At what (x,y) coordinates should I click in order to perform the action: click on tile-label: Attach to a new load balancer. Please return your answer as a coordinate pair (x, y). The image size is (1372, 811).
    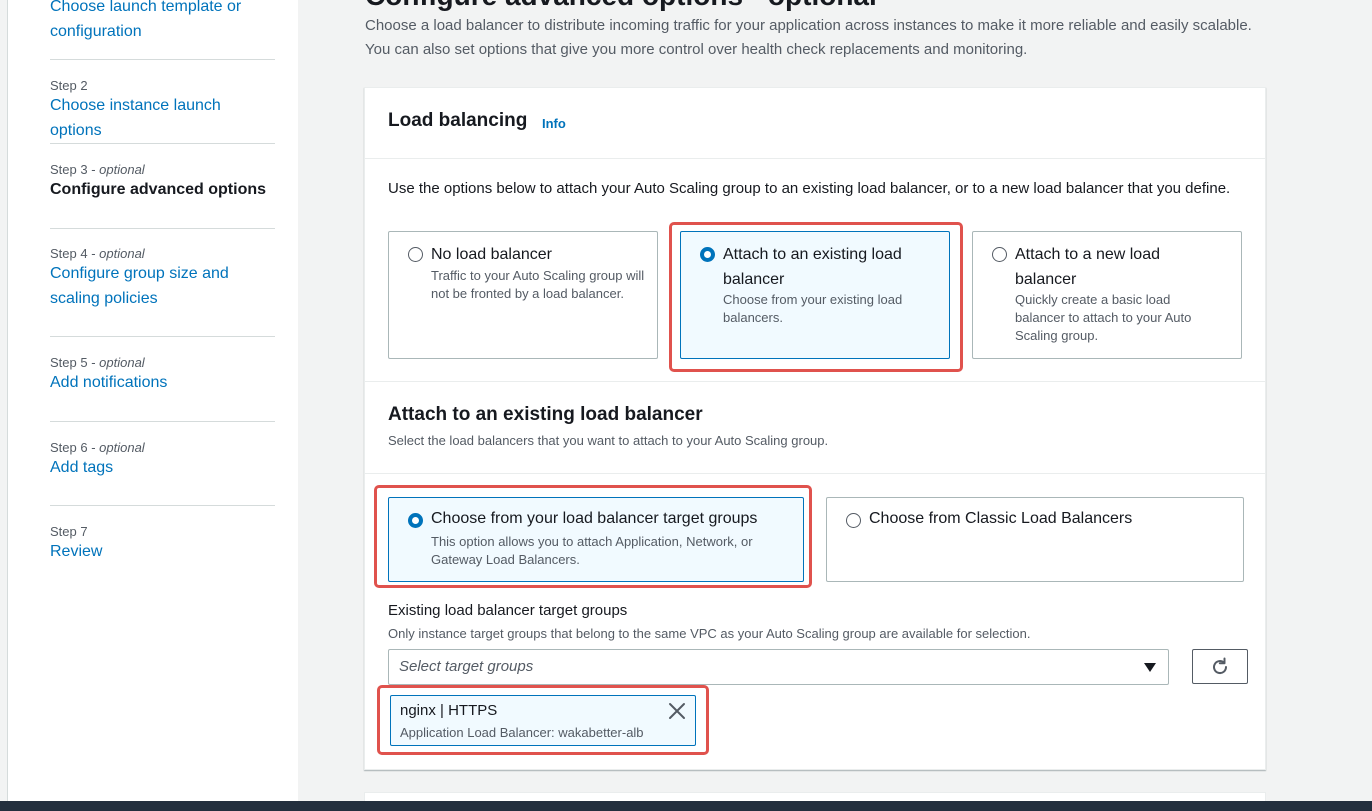
    Looking at the image, I should click on (1087, 267).